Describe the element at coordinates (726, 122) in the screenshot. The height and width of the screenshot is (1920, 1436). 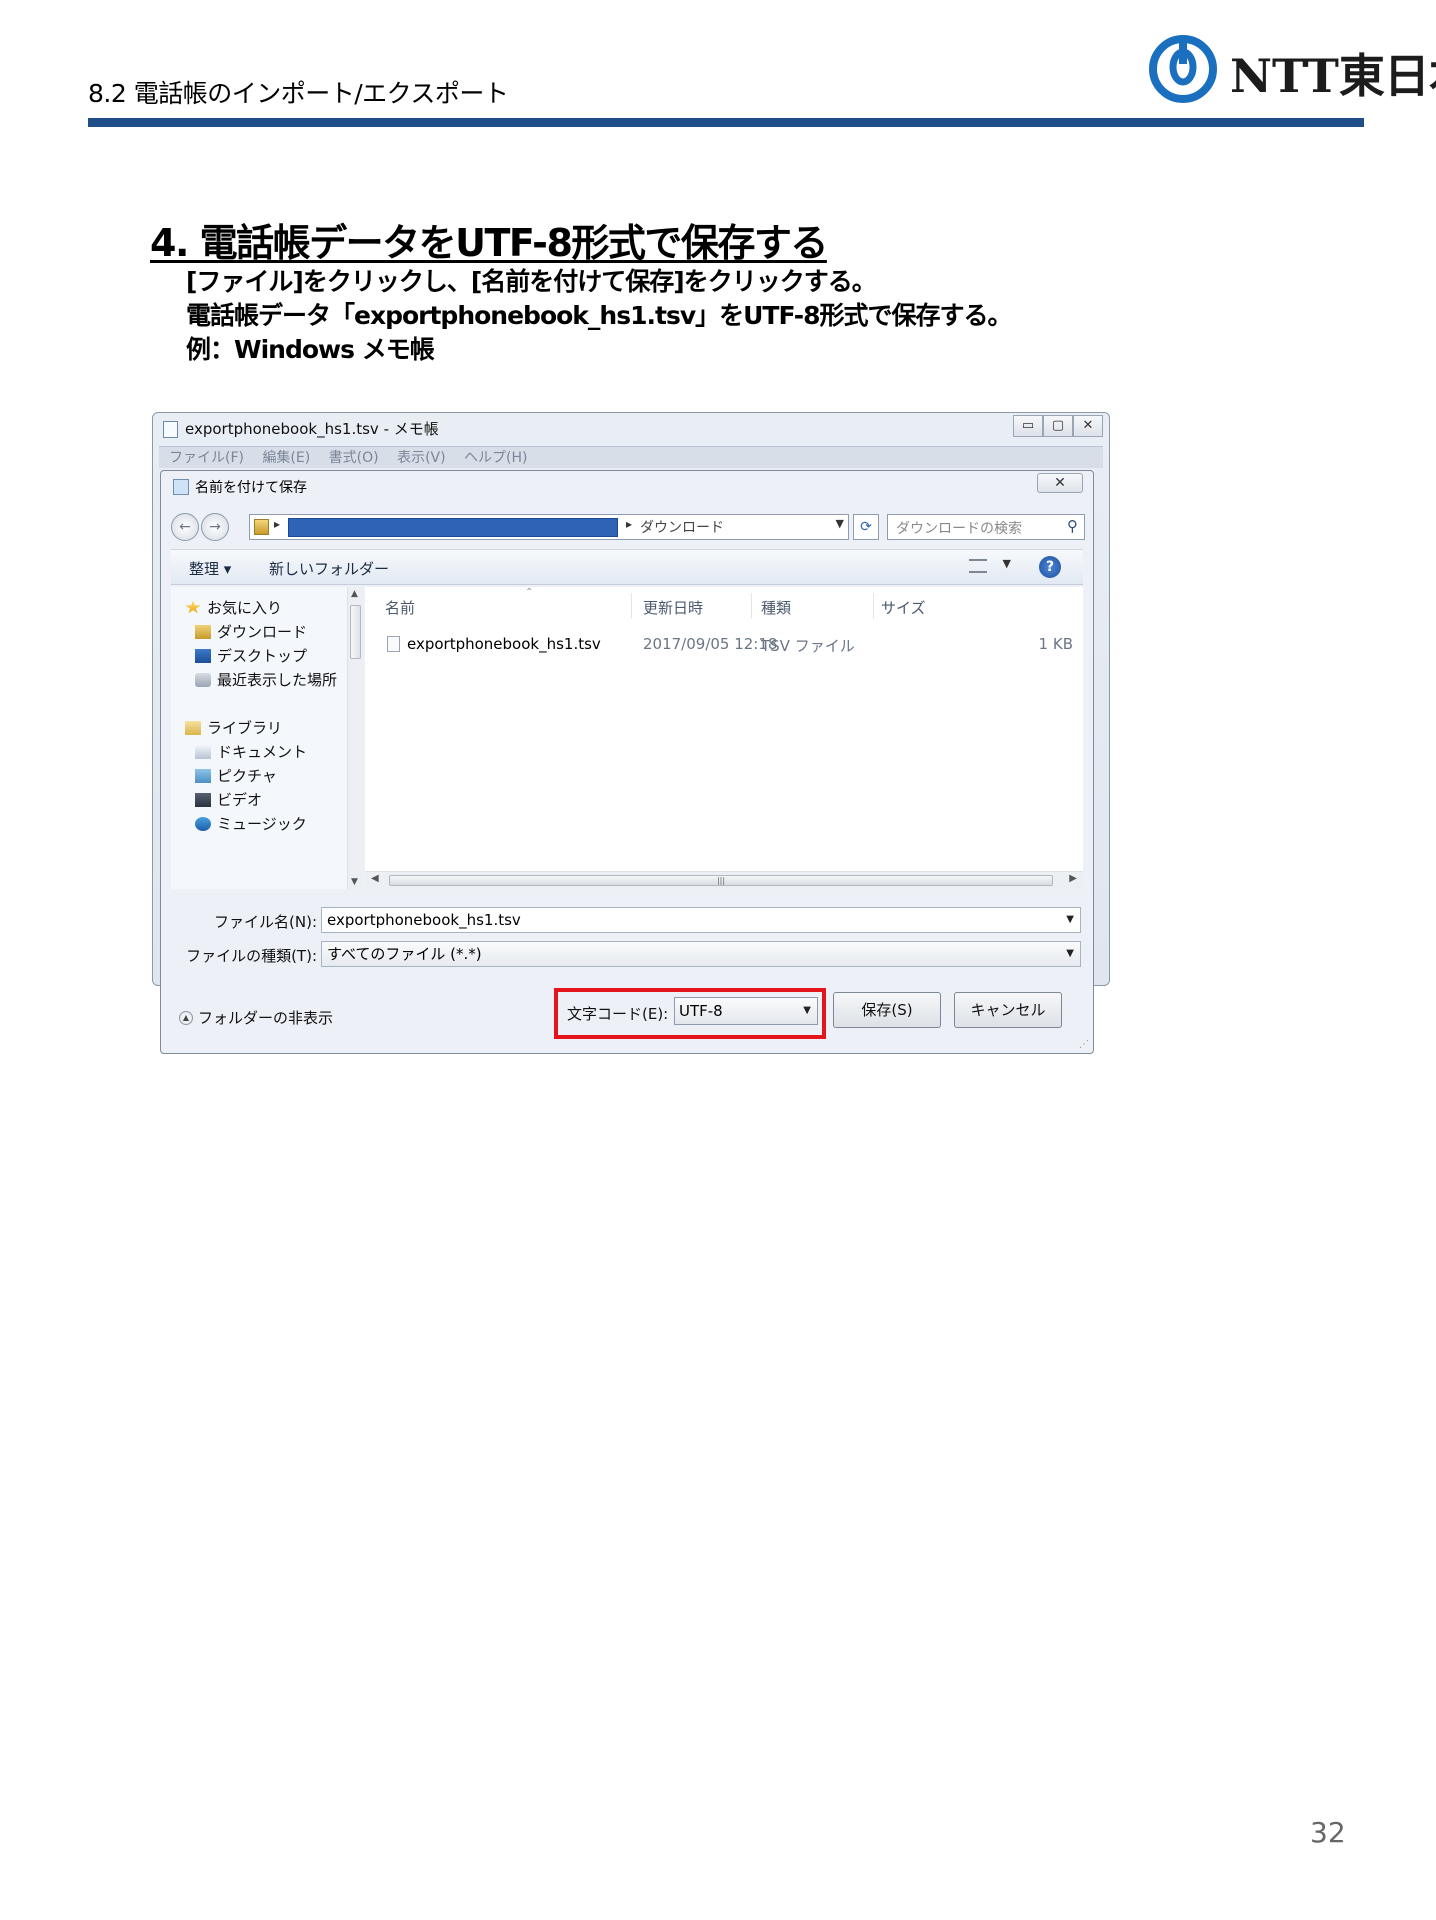
I see `header-rule` at that location.